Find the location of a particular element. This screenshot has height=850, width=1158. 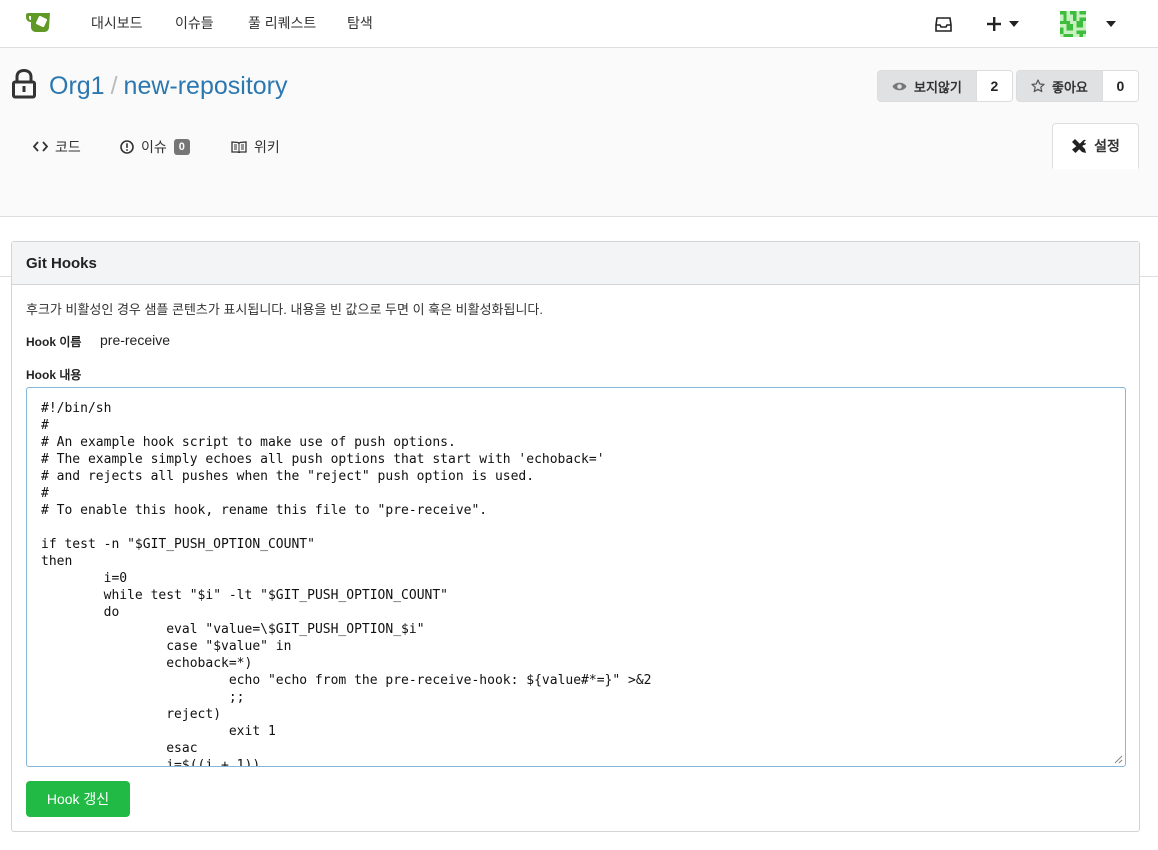

tab-wiki: 위키 is located at coordinates (255, 146).